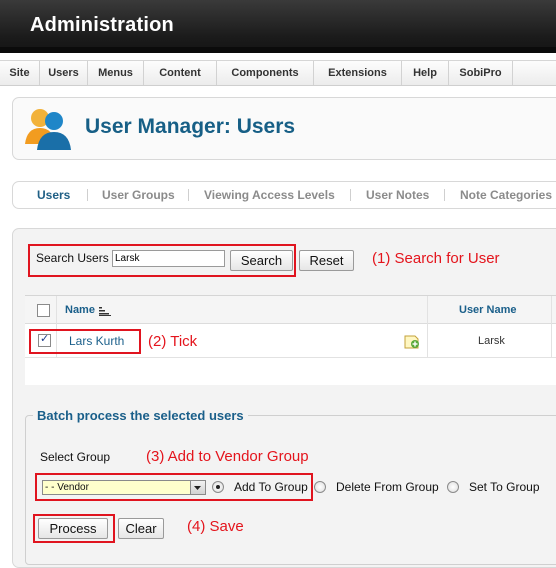  Describe the element at coordinates (278, 50) in the screenshot. I see `header-bottom-bar` at that location.